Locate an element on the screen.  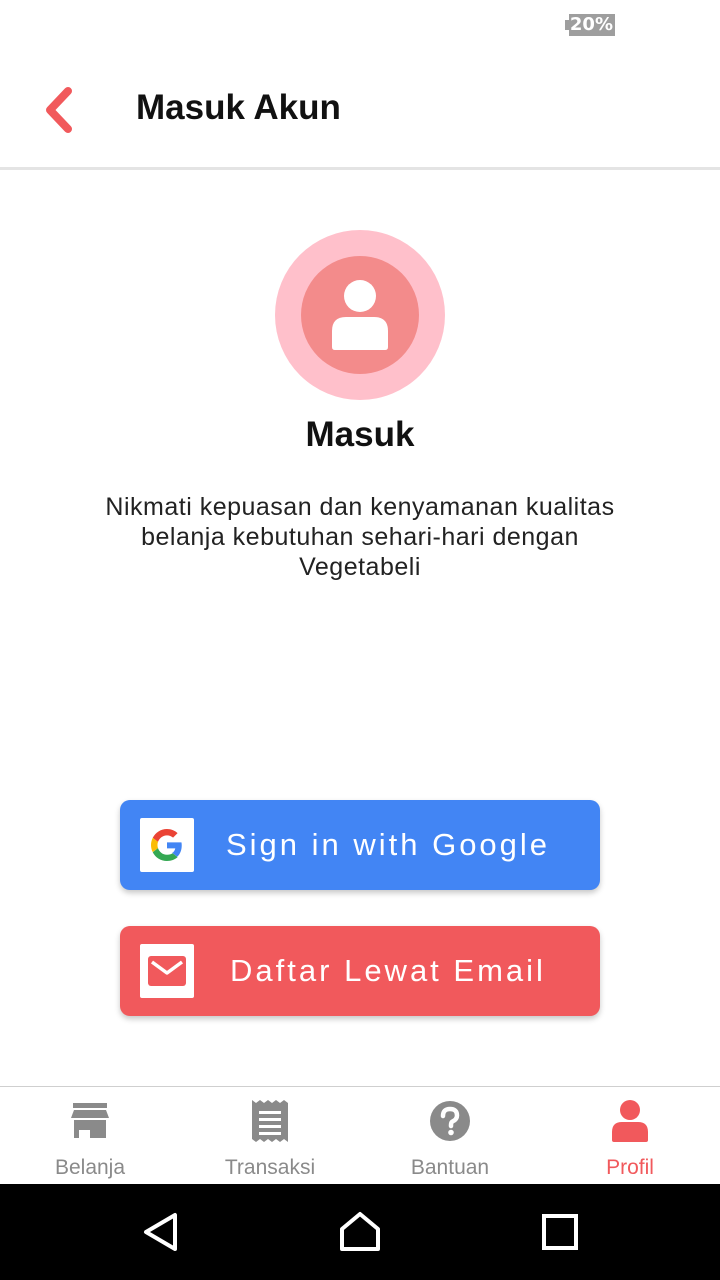
email-button-label: Daftar Lewat Email is located at coordinates (388, 970).